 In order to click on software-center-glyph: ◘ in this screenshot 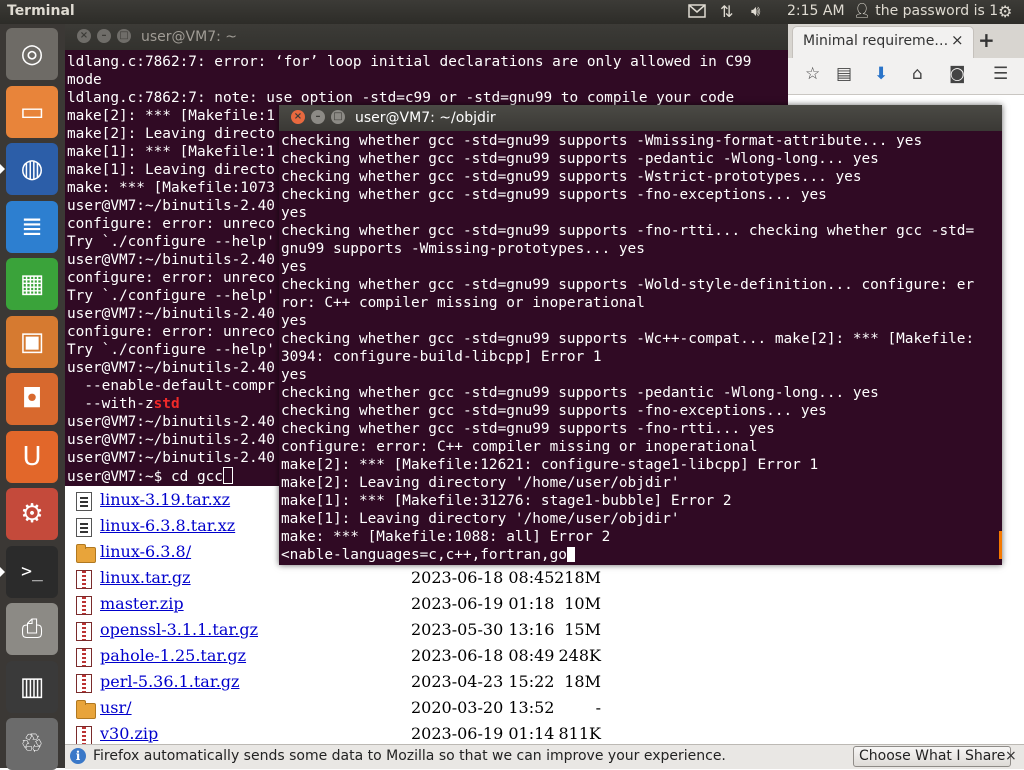, I will do `click(32, 399)`.